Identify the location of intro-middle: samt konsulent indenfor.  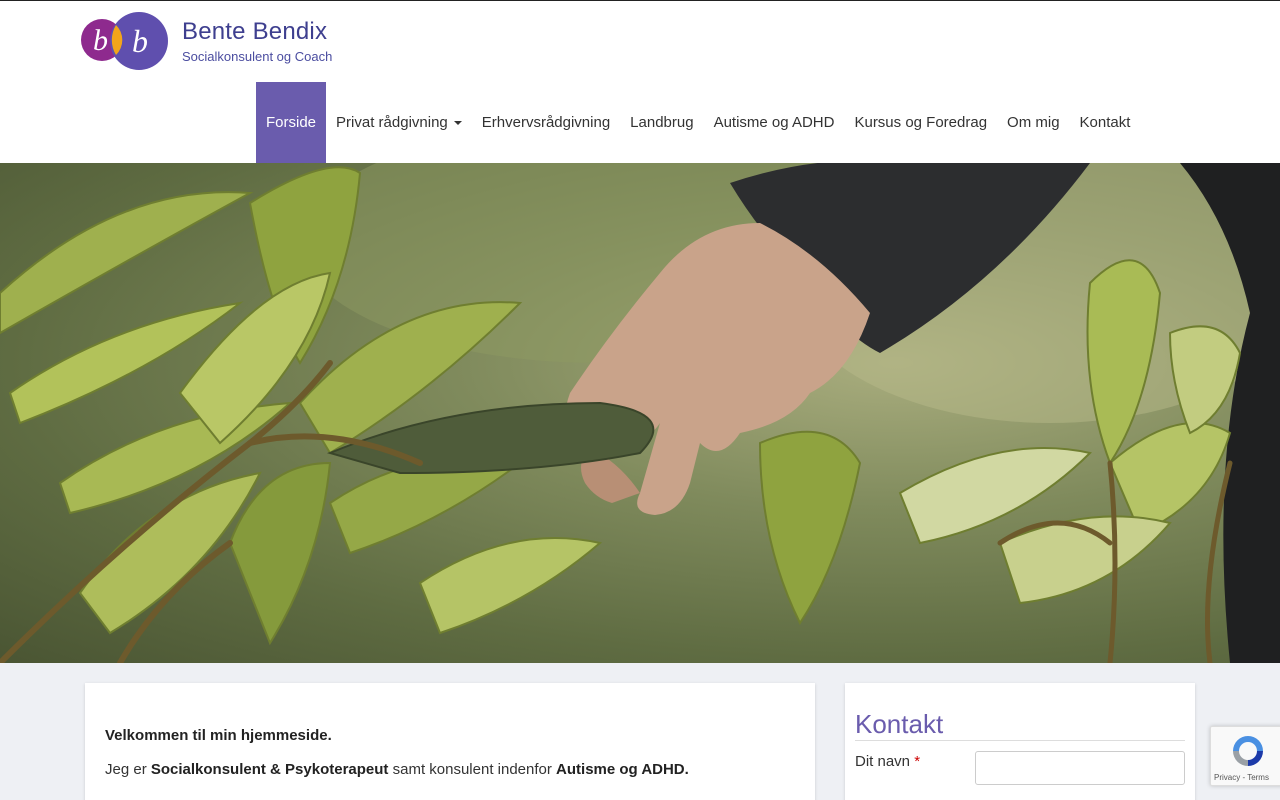
(472, 769).